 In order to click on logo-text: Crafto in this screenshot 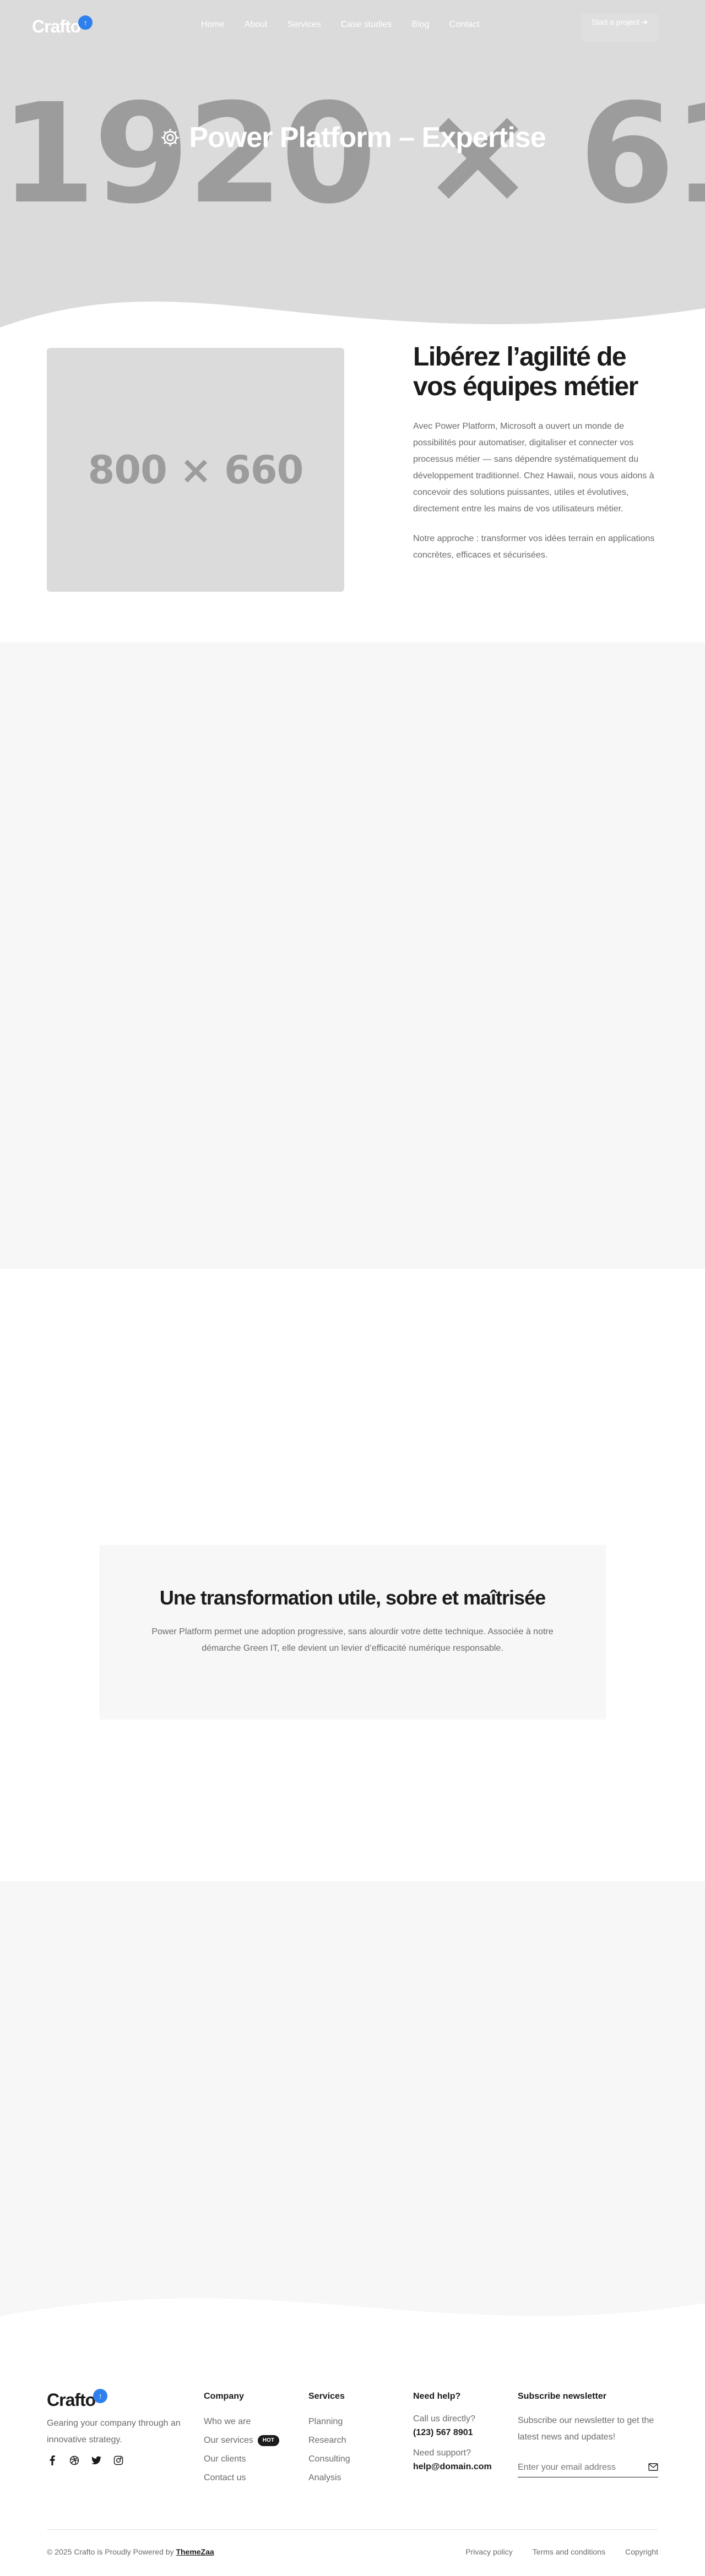, I will do `click(56, 27)`.